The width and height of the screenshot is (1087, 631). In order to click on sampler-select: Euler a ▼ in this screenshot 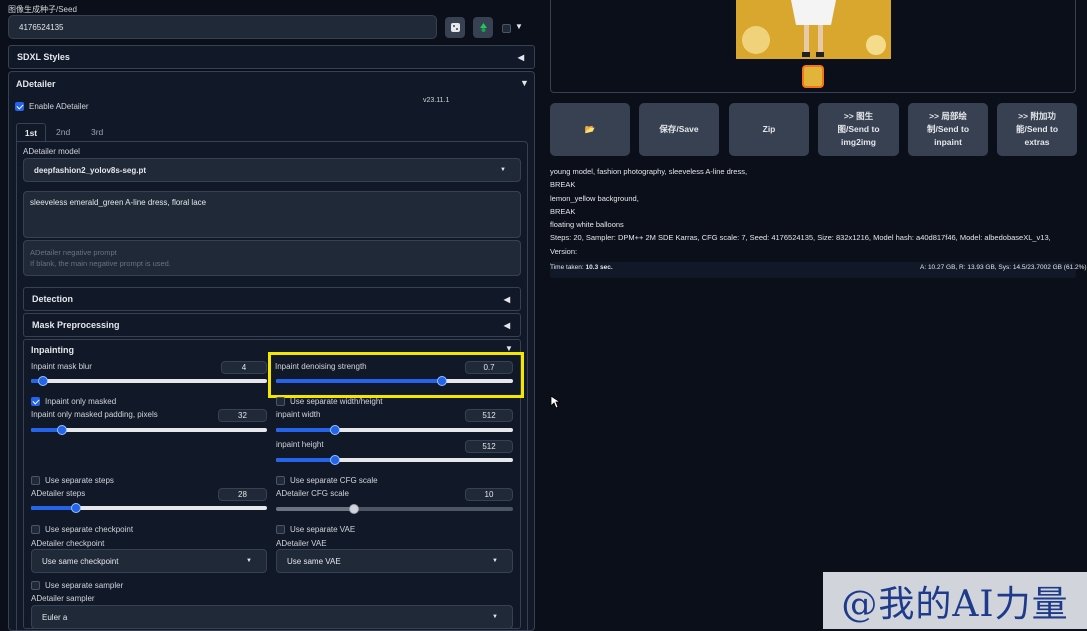, I will do `click(272, 617)`.